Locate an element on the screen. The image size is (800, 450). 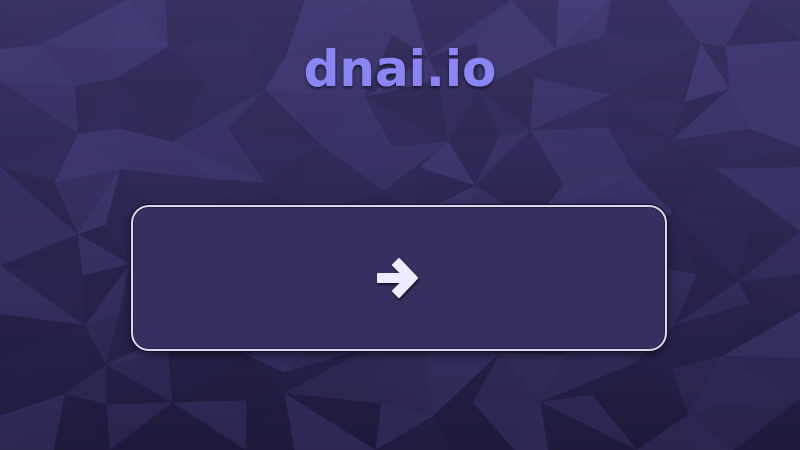
logo-text: dnai.io is located at coordinates (400, 69).